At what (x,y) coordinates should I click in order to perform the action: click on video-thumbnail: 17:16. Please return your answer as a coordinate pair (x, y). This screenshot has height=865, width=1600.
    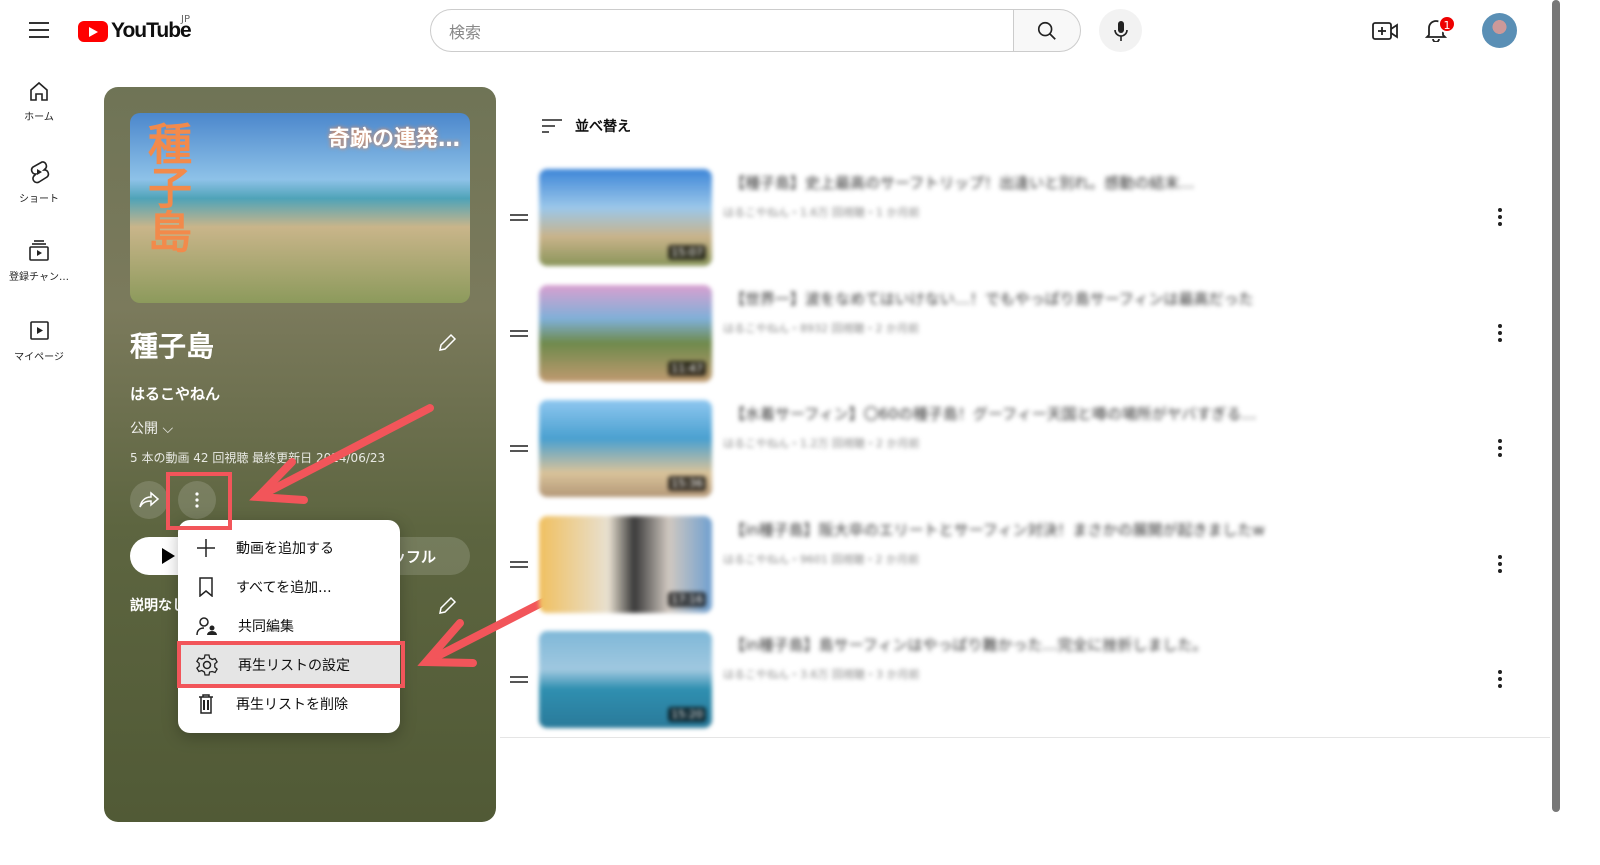
    Looking at the image, I should click on (625, 564).